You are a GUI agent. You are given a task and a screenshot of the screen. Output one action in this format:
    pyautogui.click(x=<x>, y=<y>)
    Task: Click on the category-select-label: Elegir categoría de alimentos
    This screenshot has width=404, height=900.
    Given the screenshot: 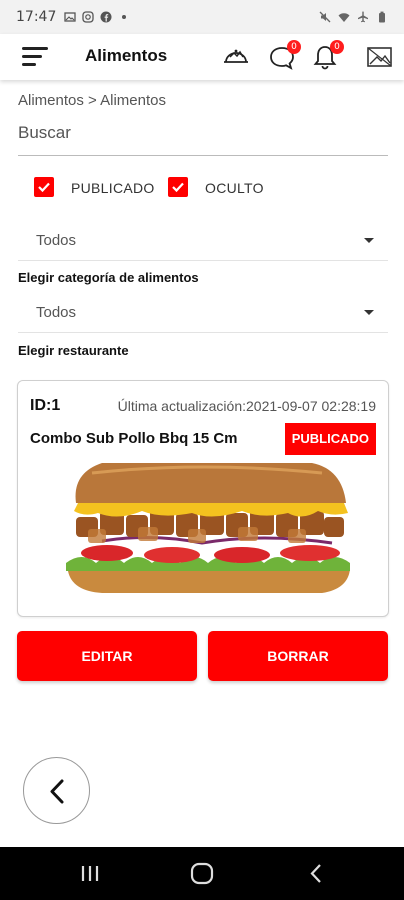 What is the action you would take?
    pyautogui.click(x=108, y=277)
    